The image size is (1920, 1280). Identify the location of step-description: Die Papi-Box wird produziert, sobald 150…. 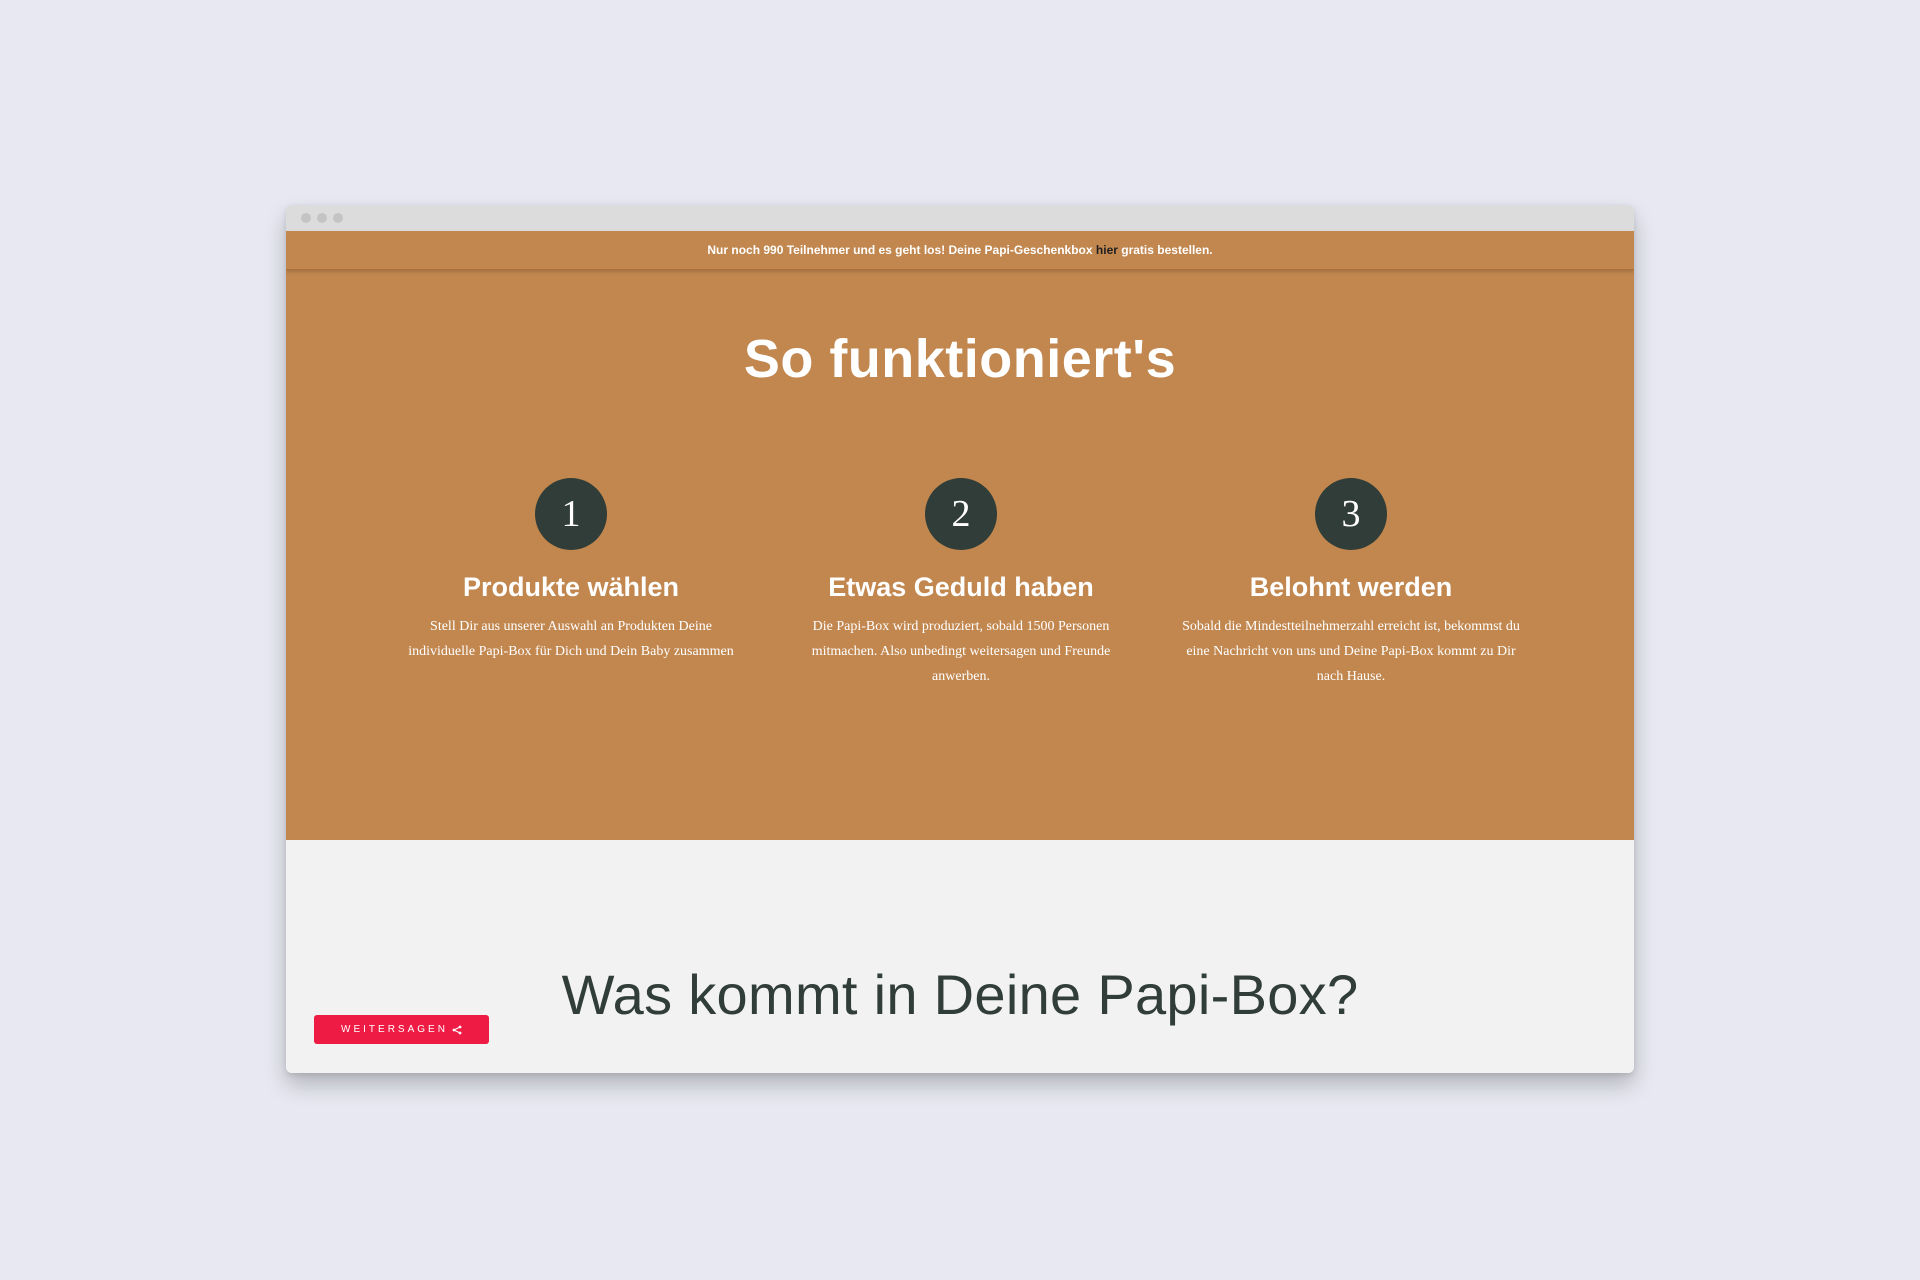
(961, 651).